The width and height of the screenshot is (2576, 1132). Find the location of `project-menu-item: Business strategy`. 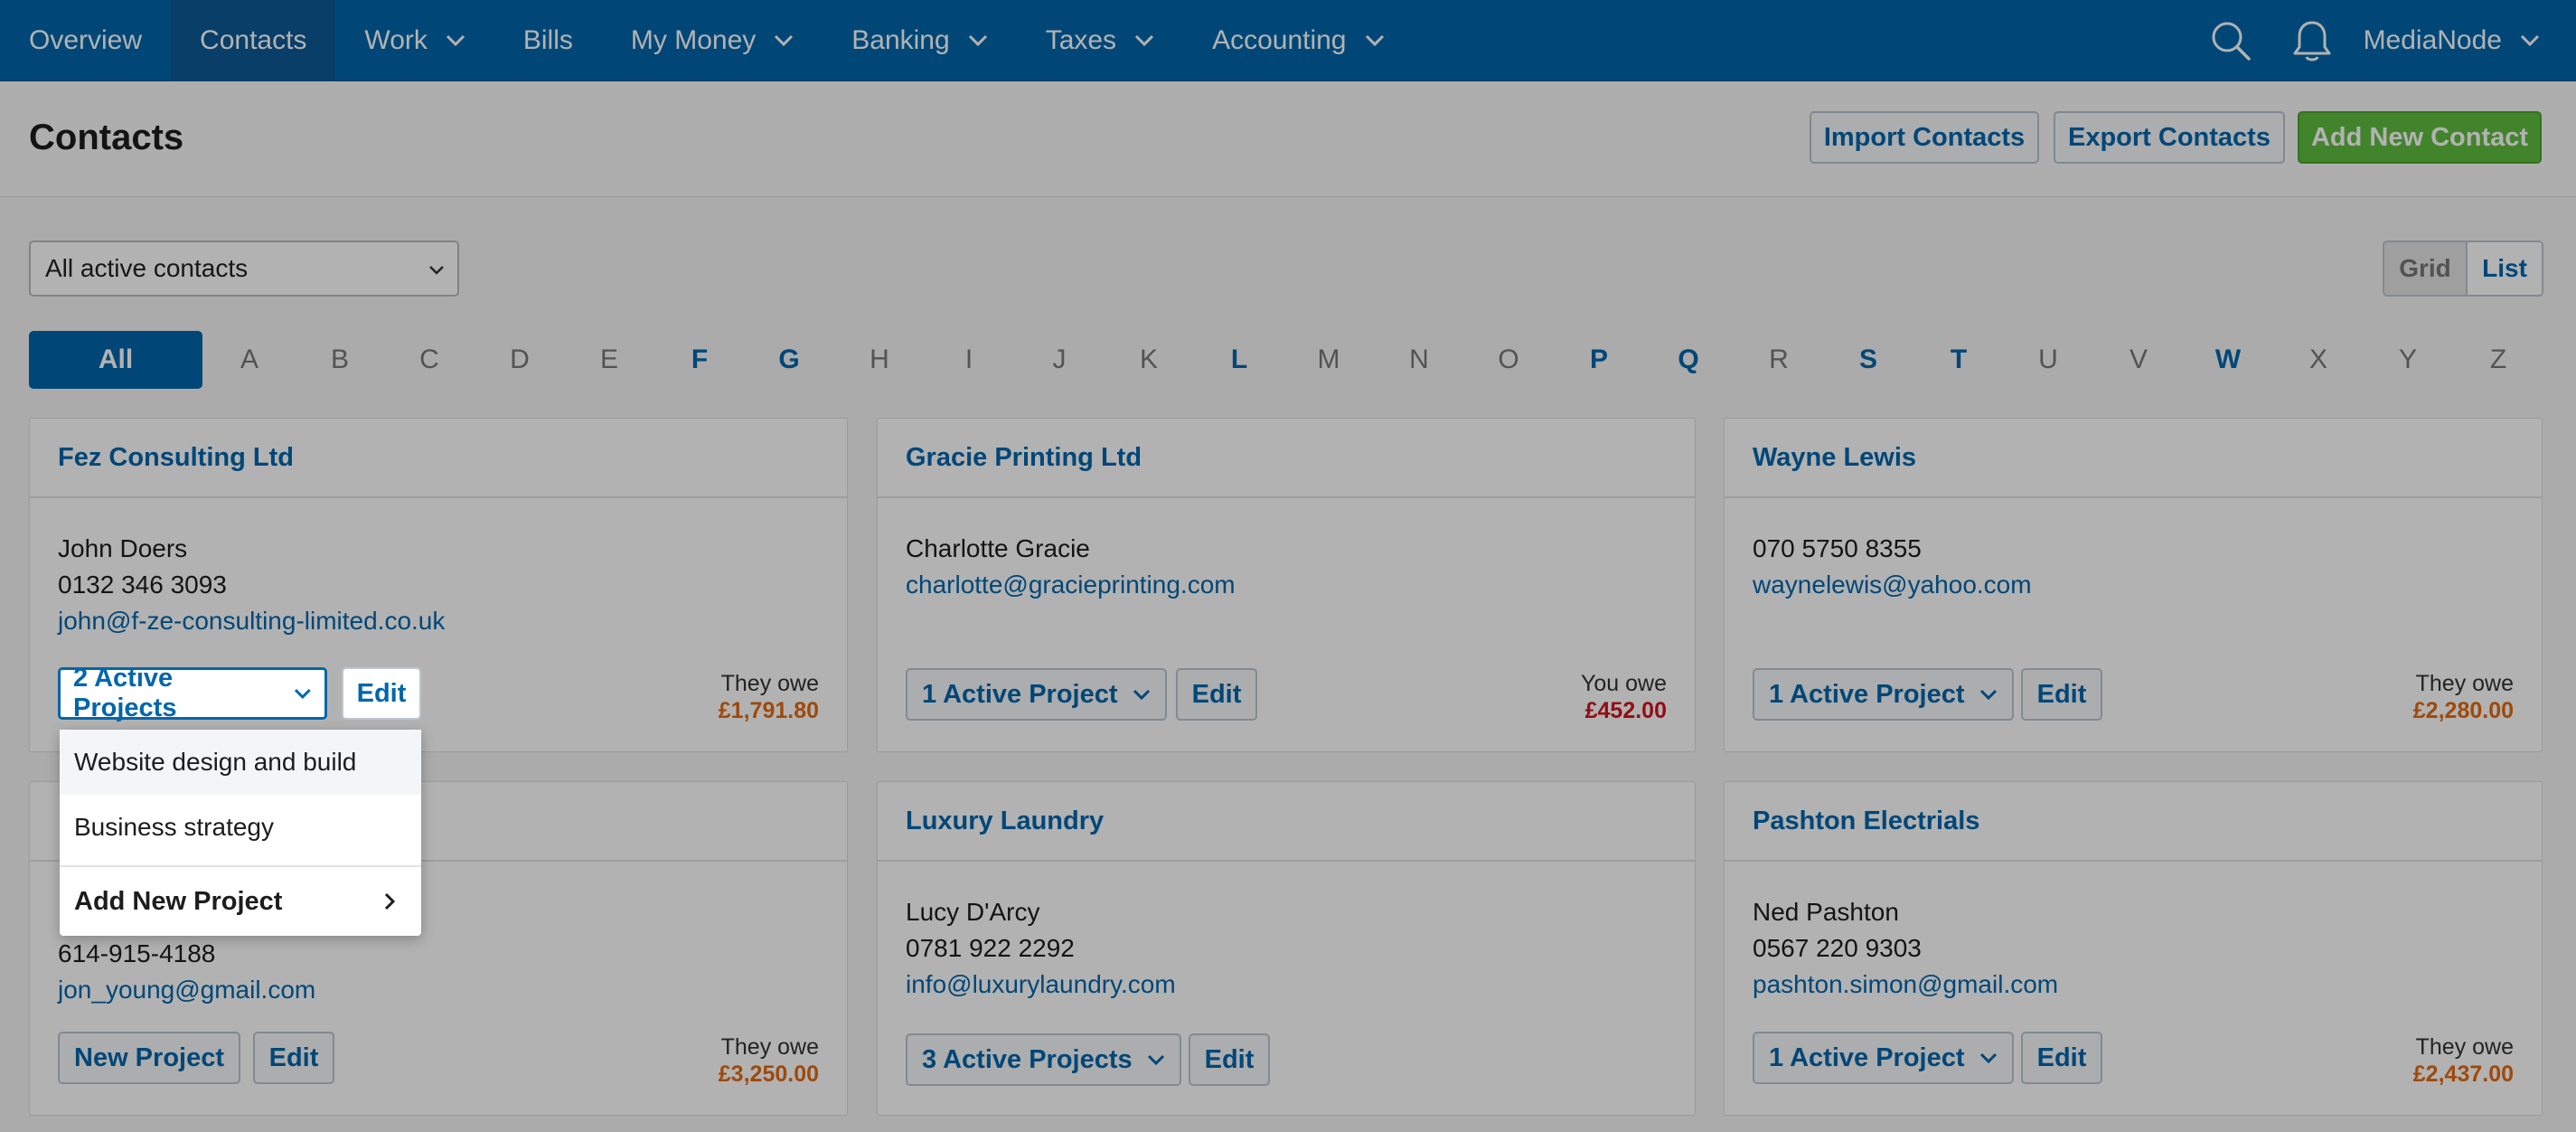

project-menu-item: Business strategy is located at coordinates (240, 828).